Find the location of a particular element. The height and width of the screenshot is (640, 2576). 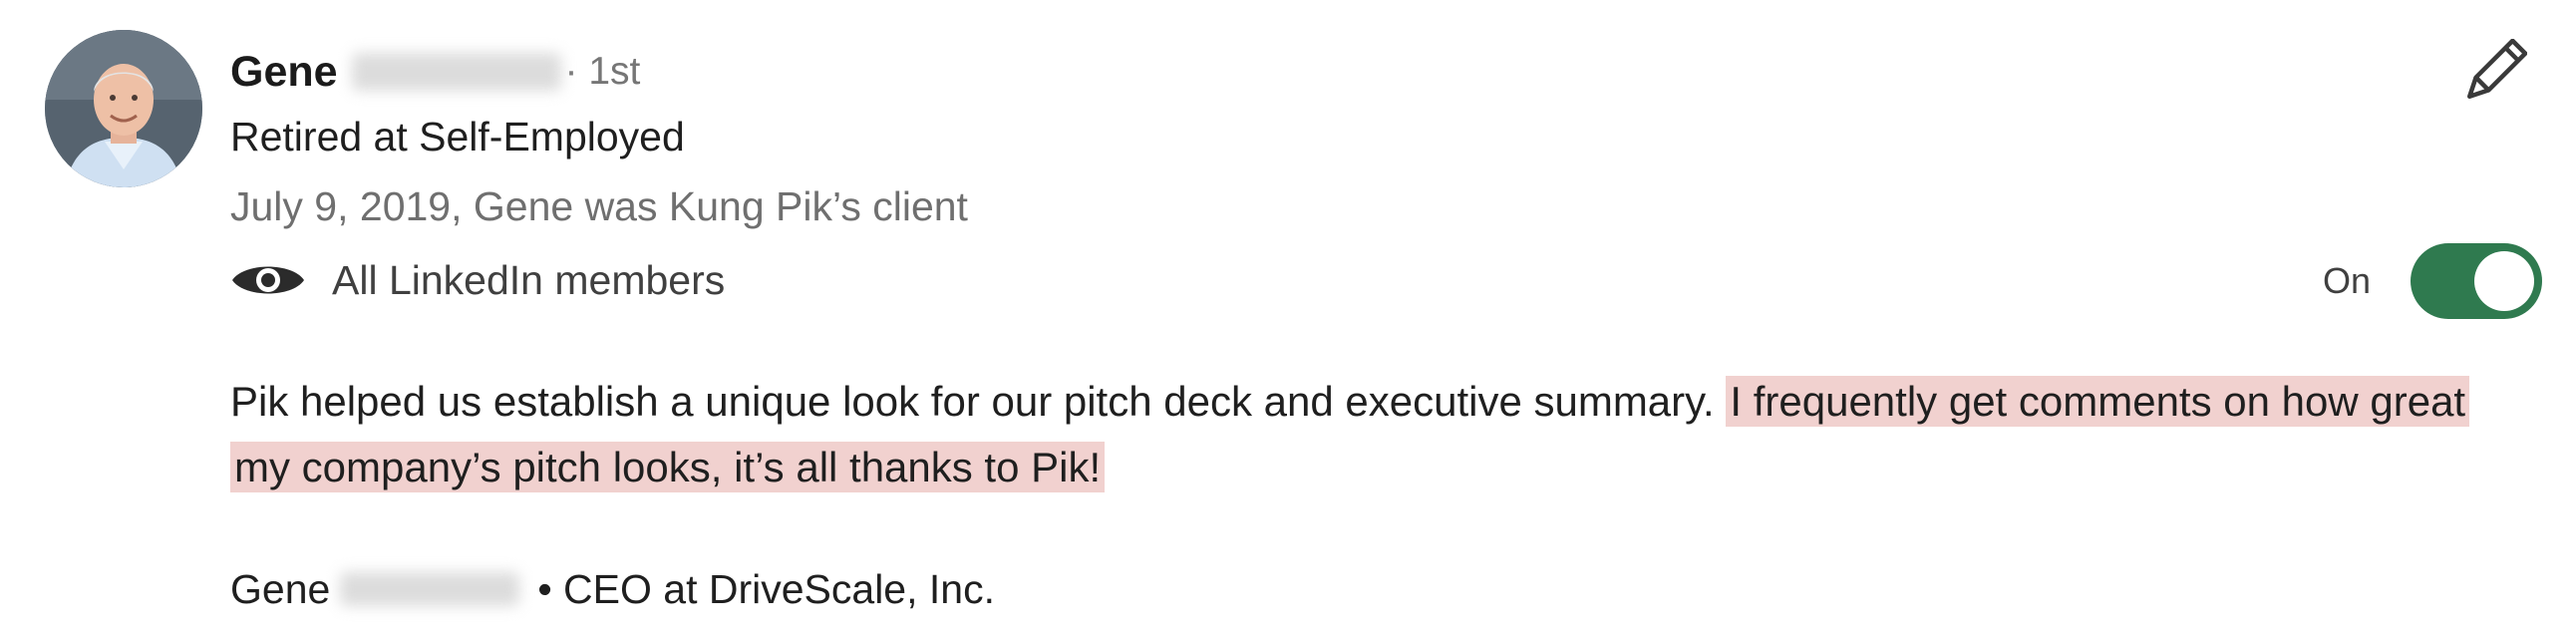

recommender-name-row: Gene · 1st is located at coordinates (435, 72).